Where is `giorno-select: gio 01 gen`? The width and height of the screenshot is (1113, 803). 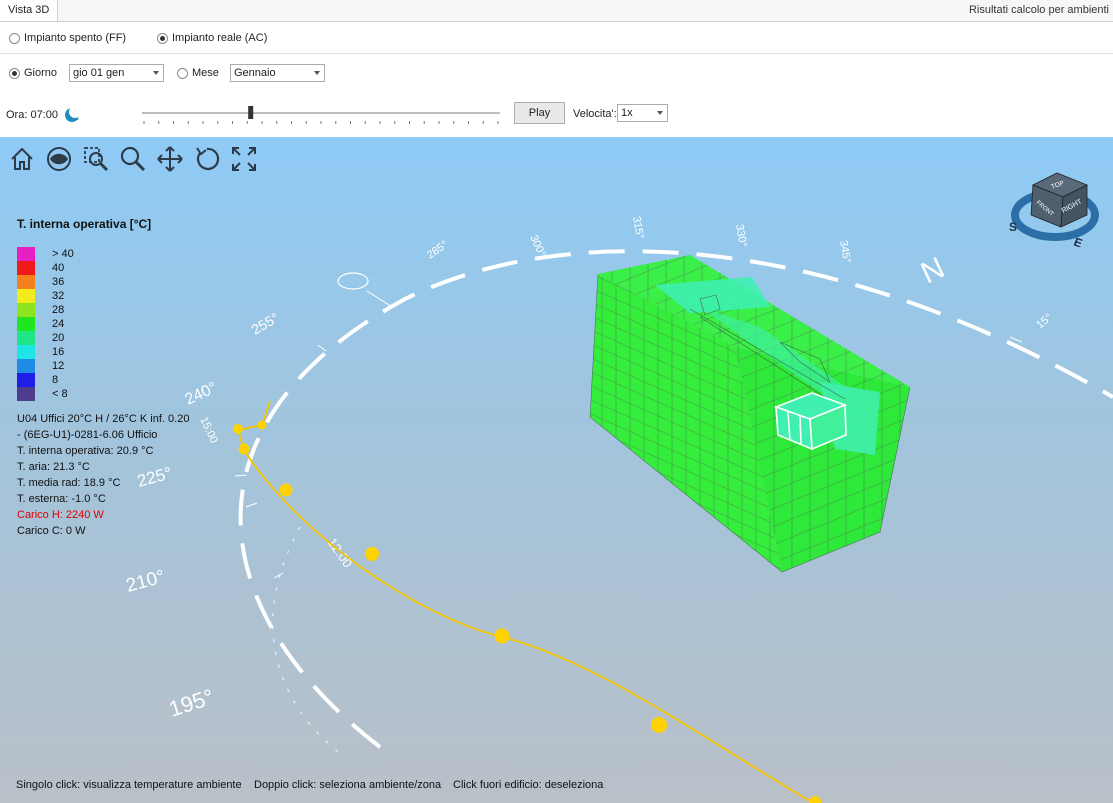
giorno-select: gio 01 gen is located at coordinates (116, 73).